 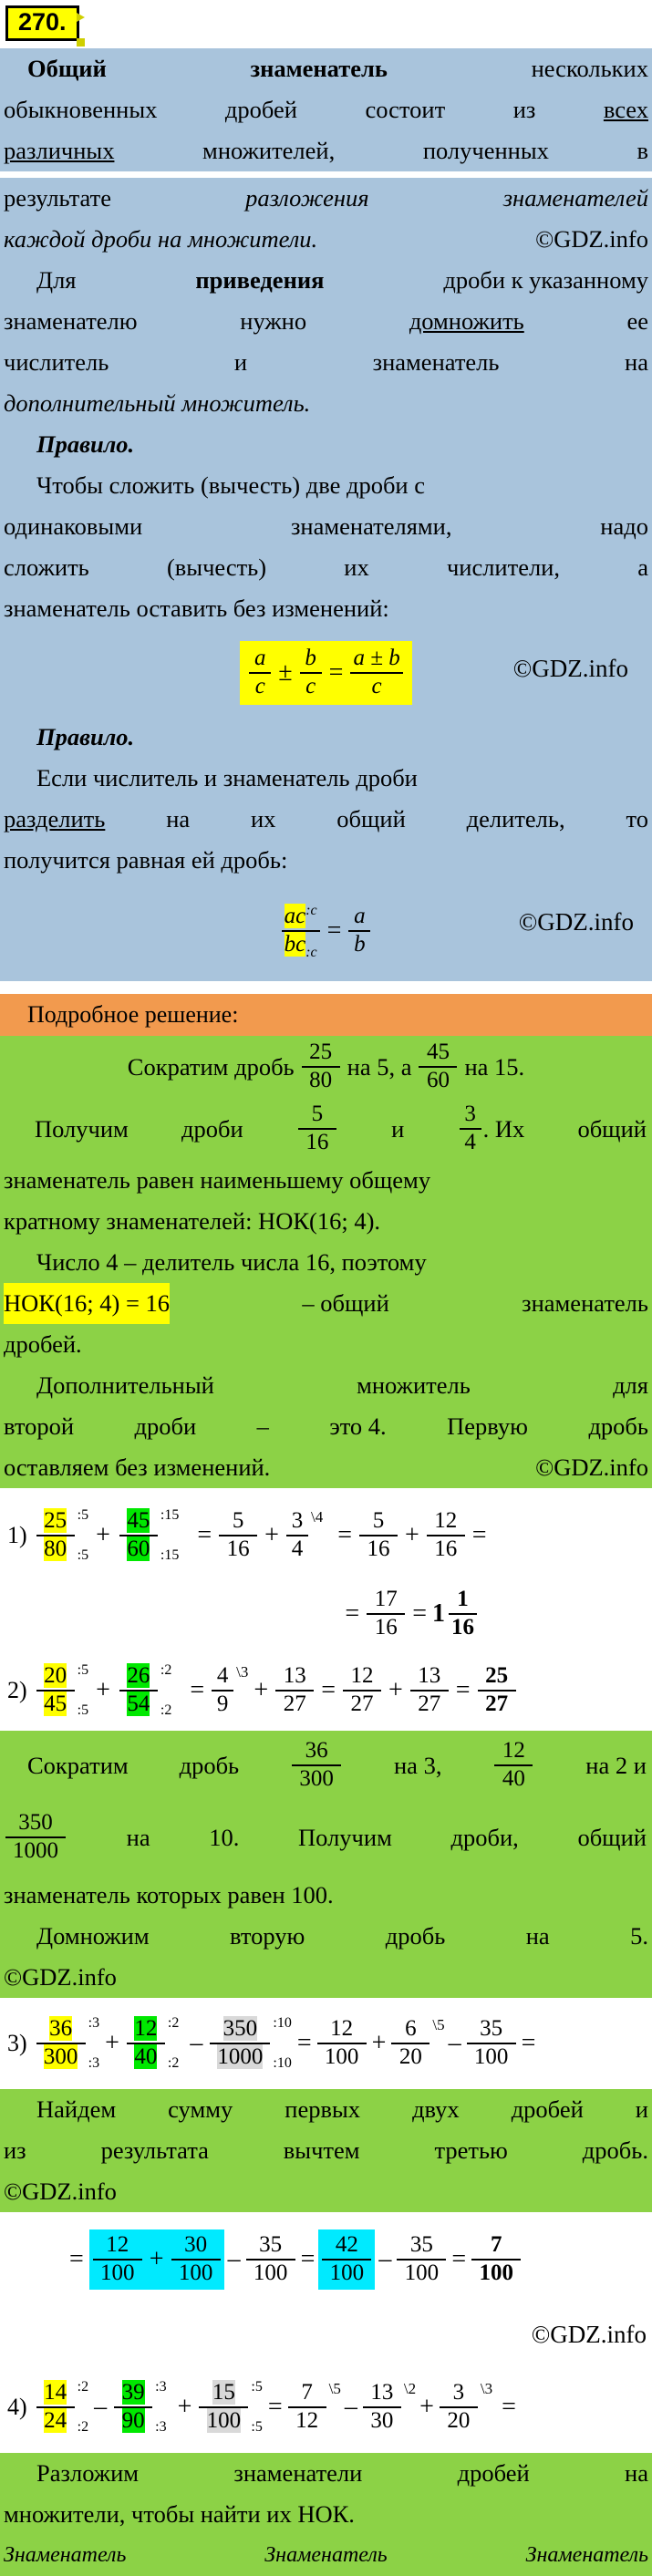 I want to click on fraction: 15 100, so click(x=224, y=2407).